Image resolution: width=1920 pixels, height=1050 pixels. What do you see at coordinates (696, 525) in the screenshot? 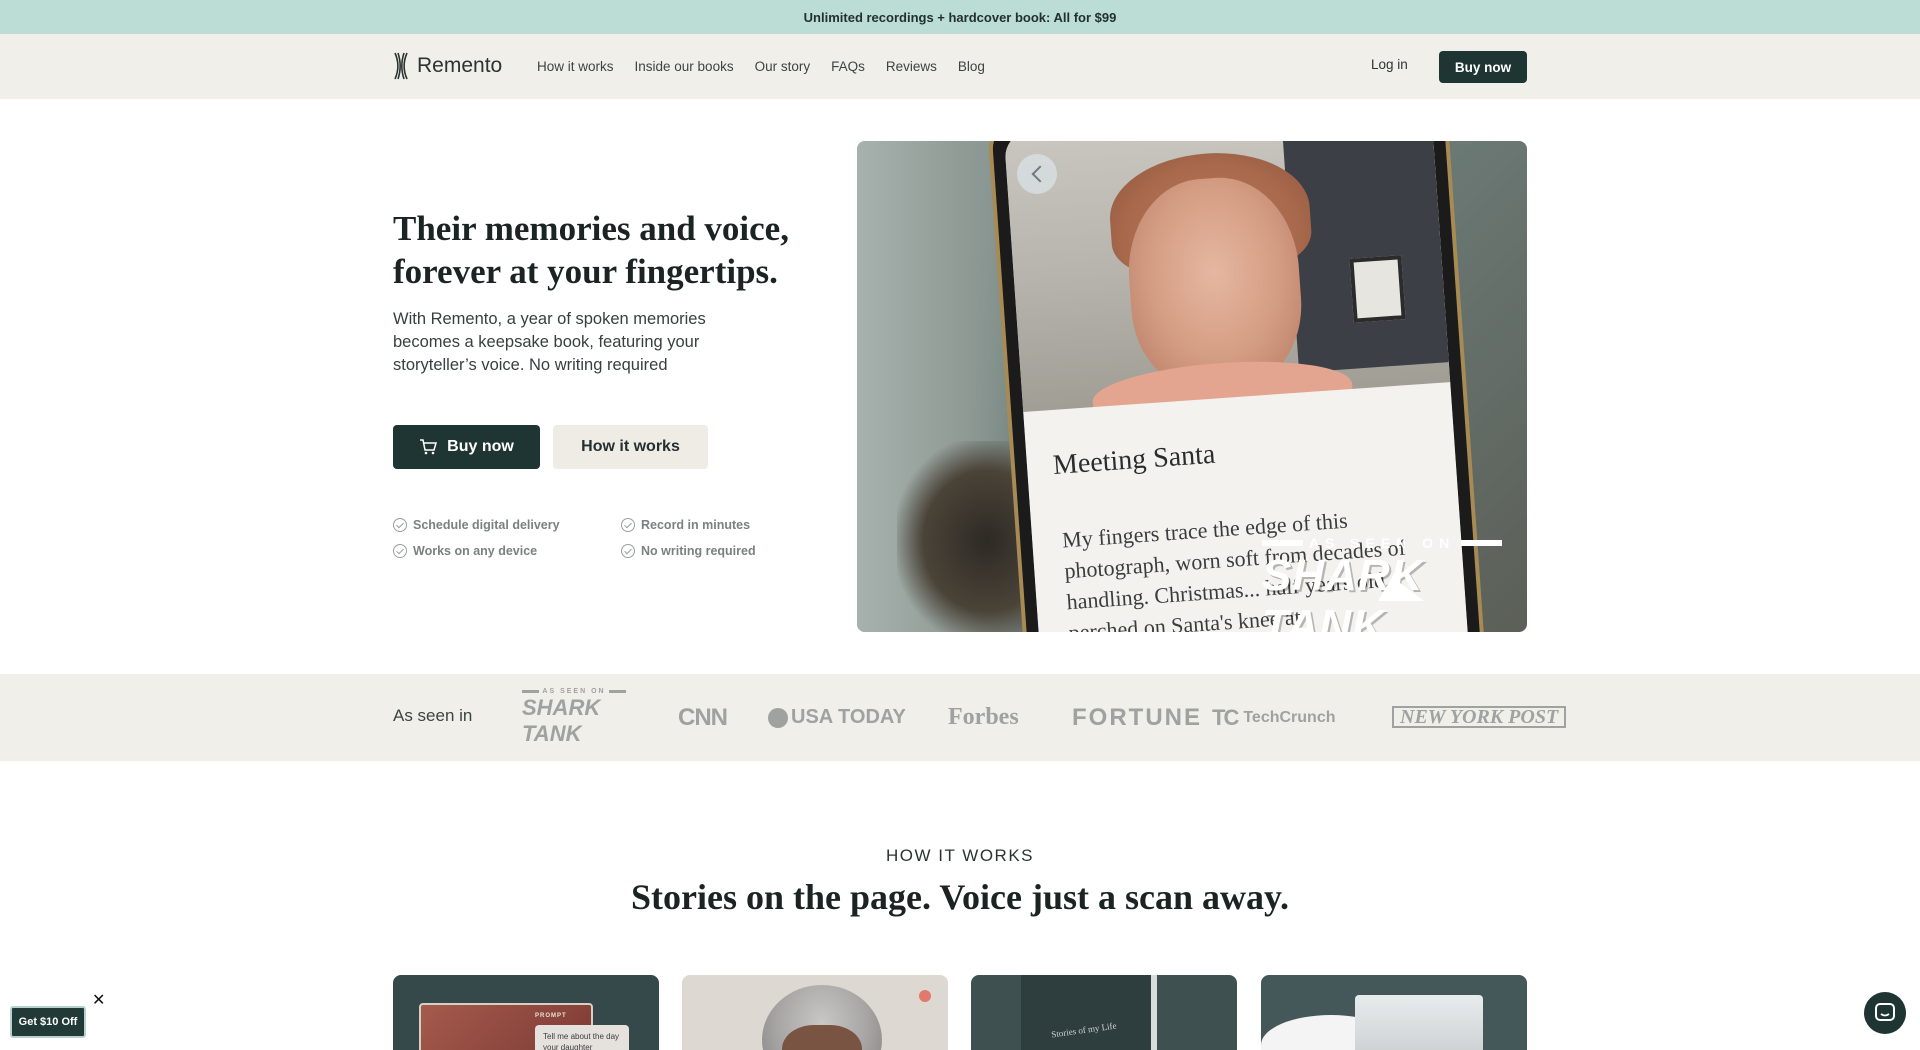
I see `feature-label: Record in minutes` at bounding box center [696, 525].